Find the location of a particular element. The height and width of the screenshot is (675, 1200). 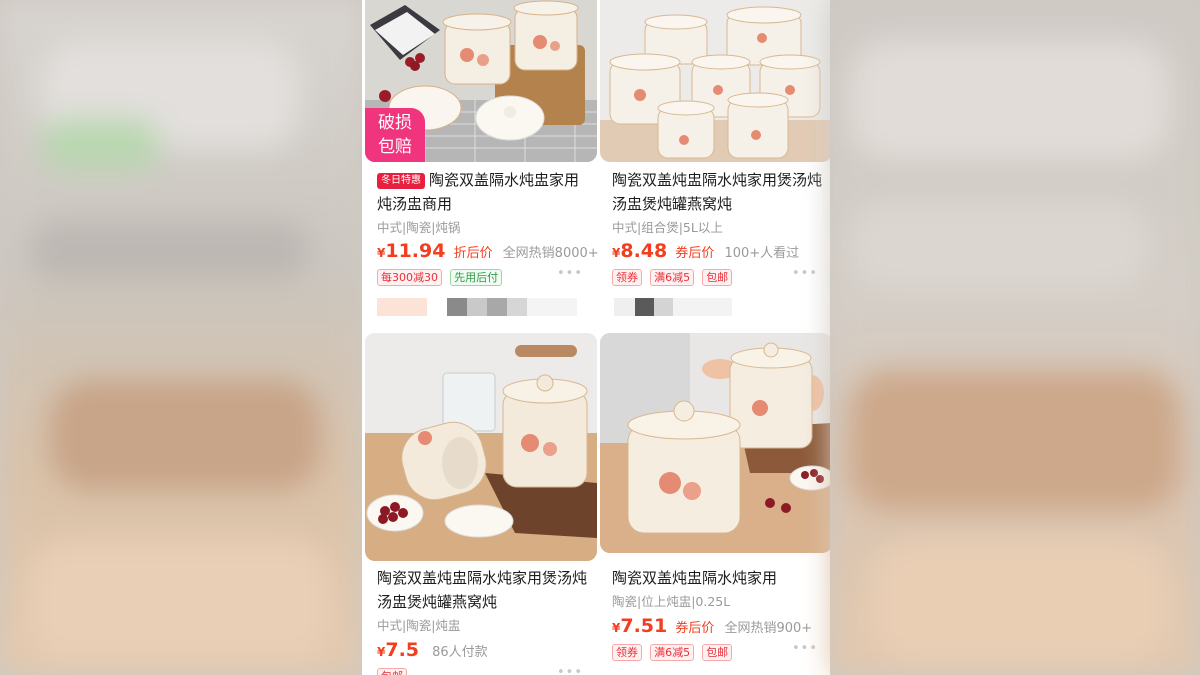

price-label: 折后价 is located at coordinates (473, 253).